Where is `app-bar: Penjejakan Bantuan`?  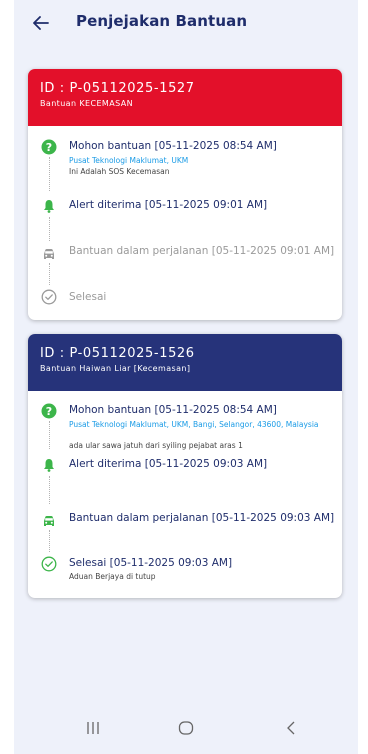
app-bar: Penjejakan Bantuan is located at coordinates (186, 24).